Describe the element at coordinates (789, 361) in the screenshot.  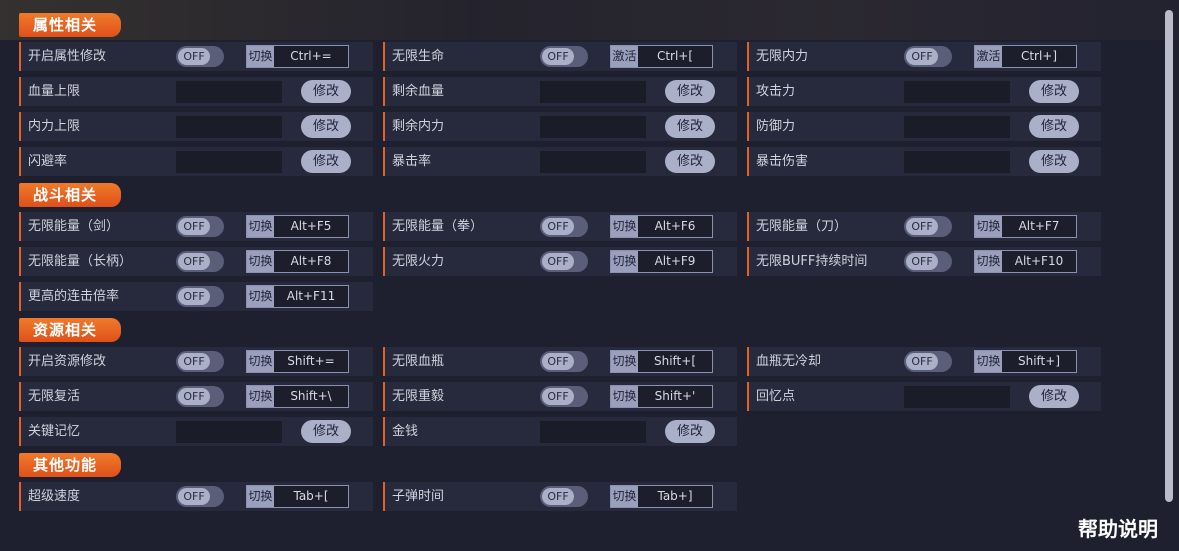
I see `option-label: 血瓶无冷却` at that location.